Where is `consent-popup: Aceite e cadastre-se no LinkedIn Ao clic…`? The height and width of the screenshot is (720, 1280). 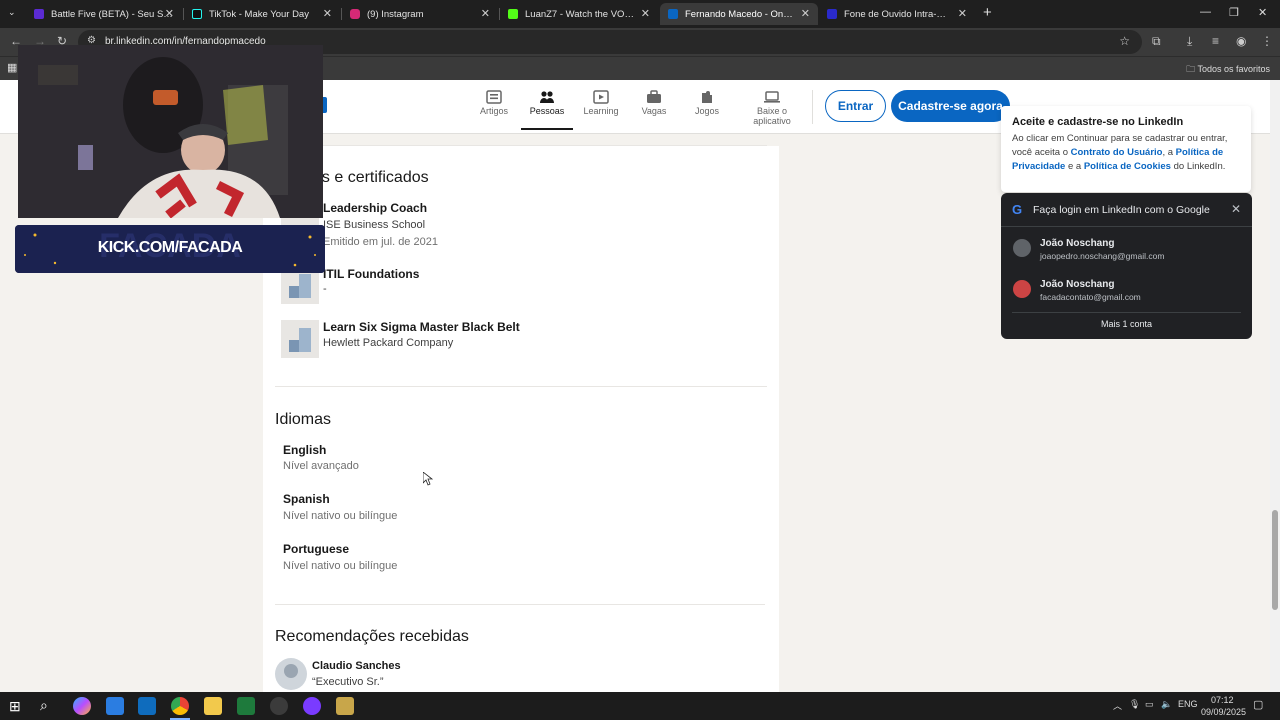 consent-popup: Aceite e cadastre-se no LinkedIn Ao clic… is located at coordinates (1126, 149).